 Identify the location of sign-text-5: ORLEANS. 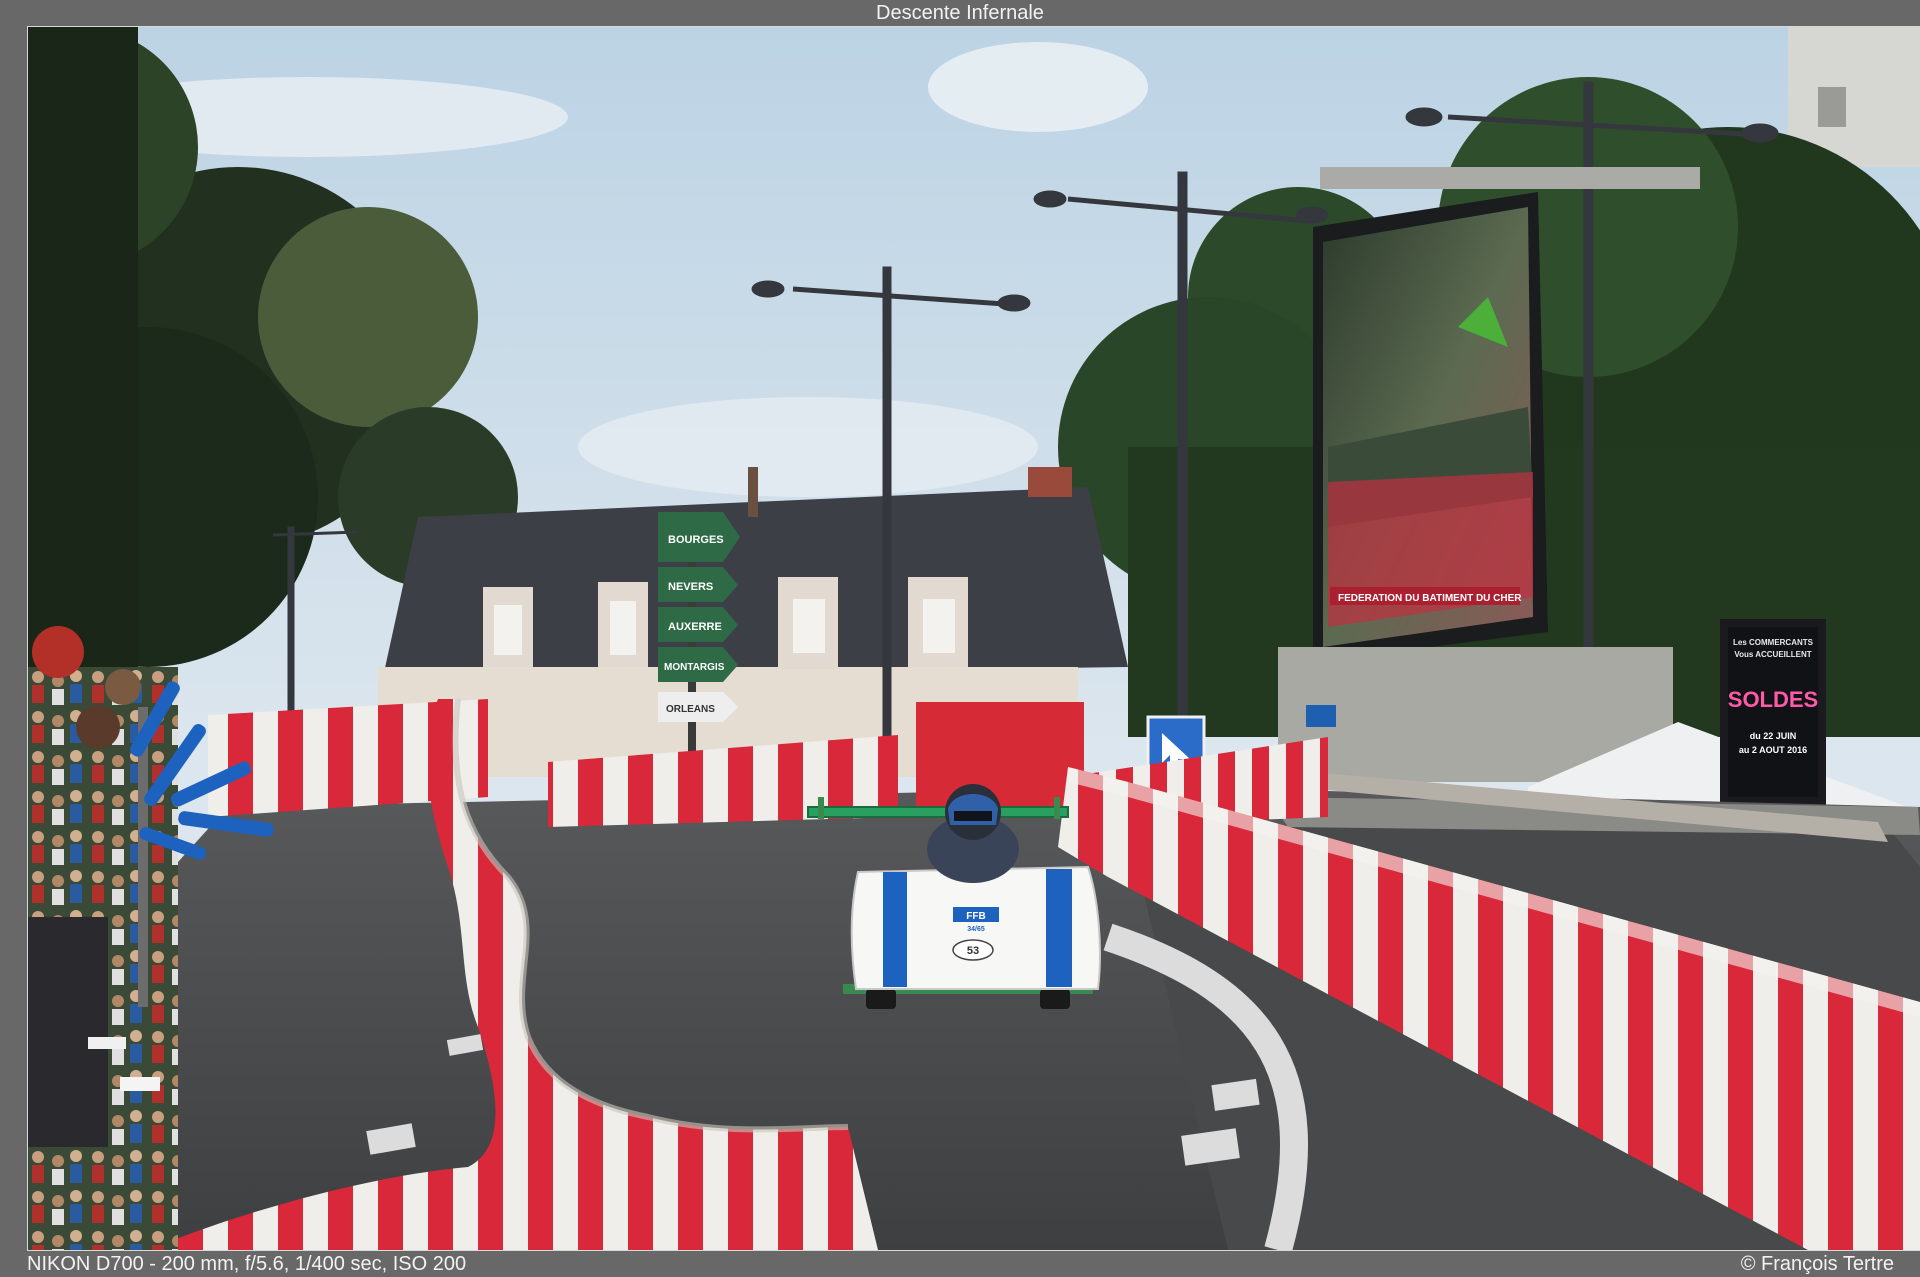
(690, 709).